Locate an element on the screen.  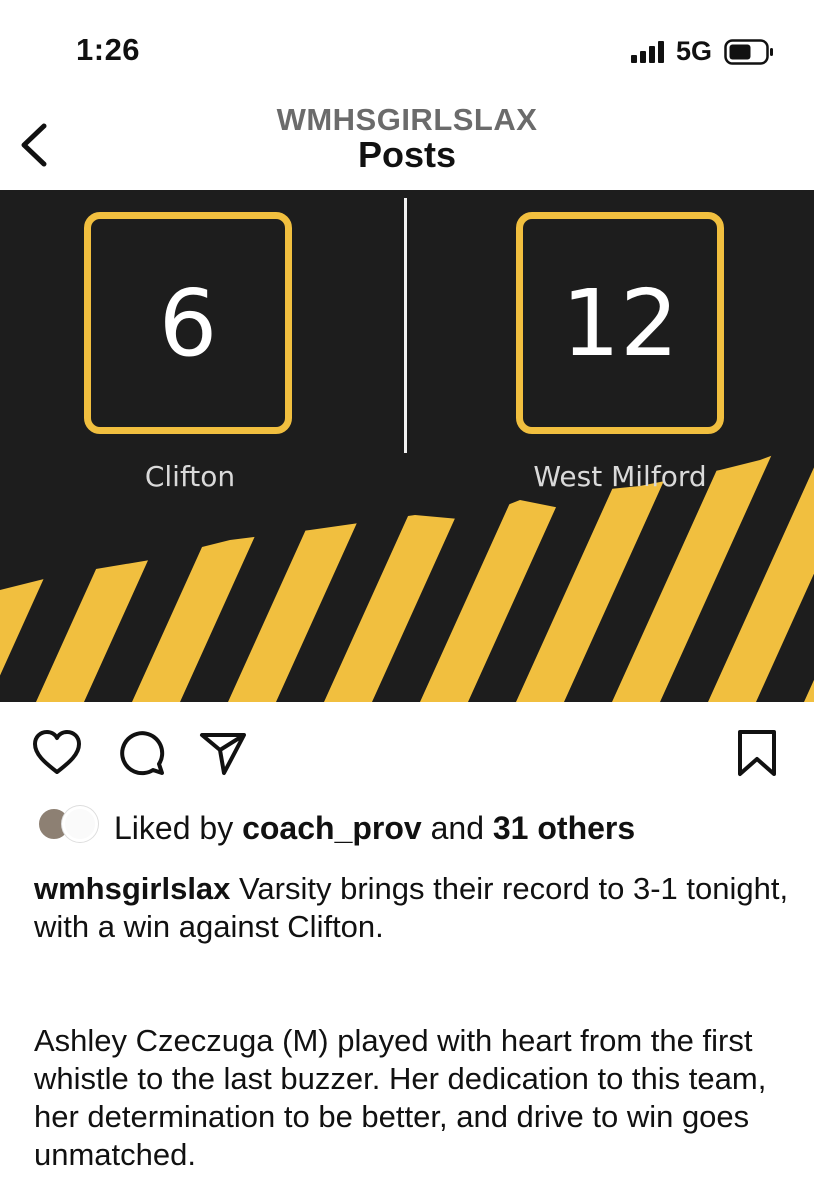
likes-summary: Liked by coach_prov and 31 others is located at coordinates (375, 828).